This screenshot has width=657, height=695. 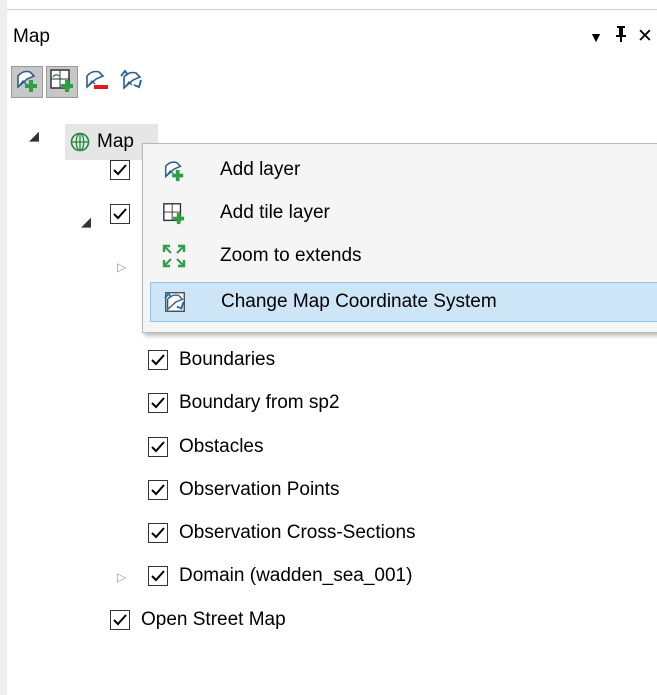 I want to click on group-expander-icon: ◢, so click(x=86, y=222).